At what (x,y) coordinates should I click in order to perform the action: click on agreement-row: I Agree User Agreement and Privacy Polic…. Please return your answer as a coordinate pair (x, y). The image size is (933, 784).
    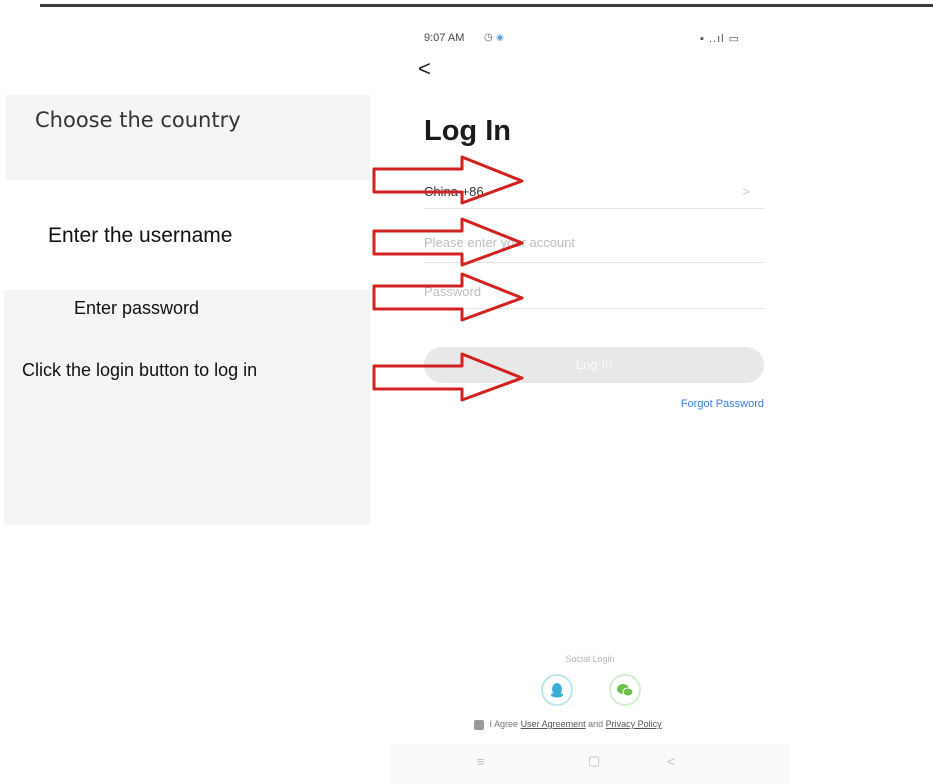
    Looking at the image, I should click on (568, 724).